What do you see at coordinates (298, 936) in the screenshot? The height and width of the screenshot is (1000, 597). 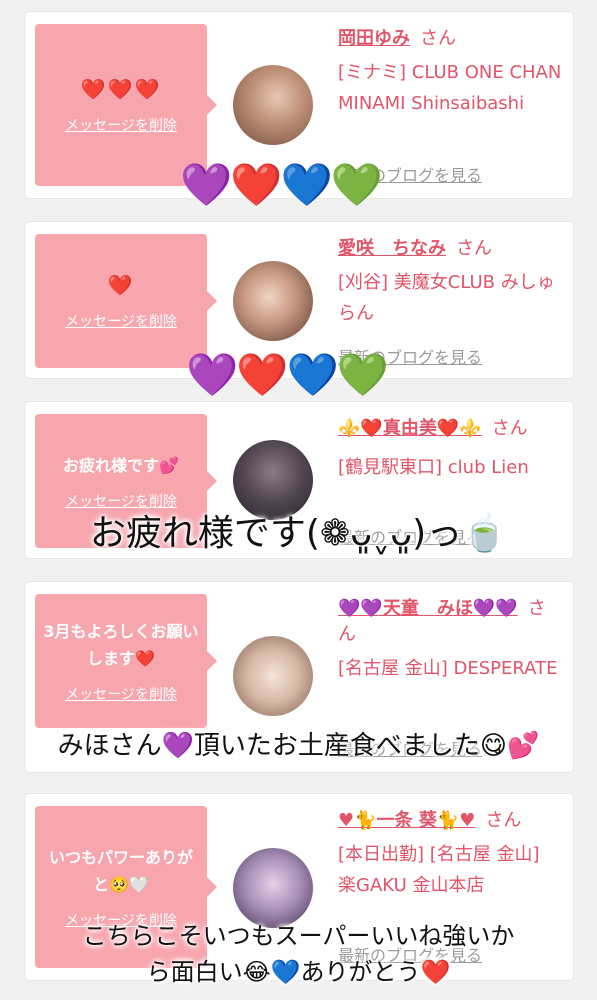 I see `overlay-caption: こちらこそいつもスーパーいいね強いか` at bounding box center [298, 936].